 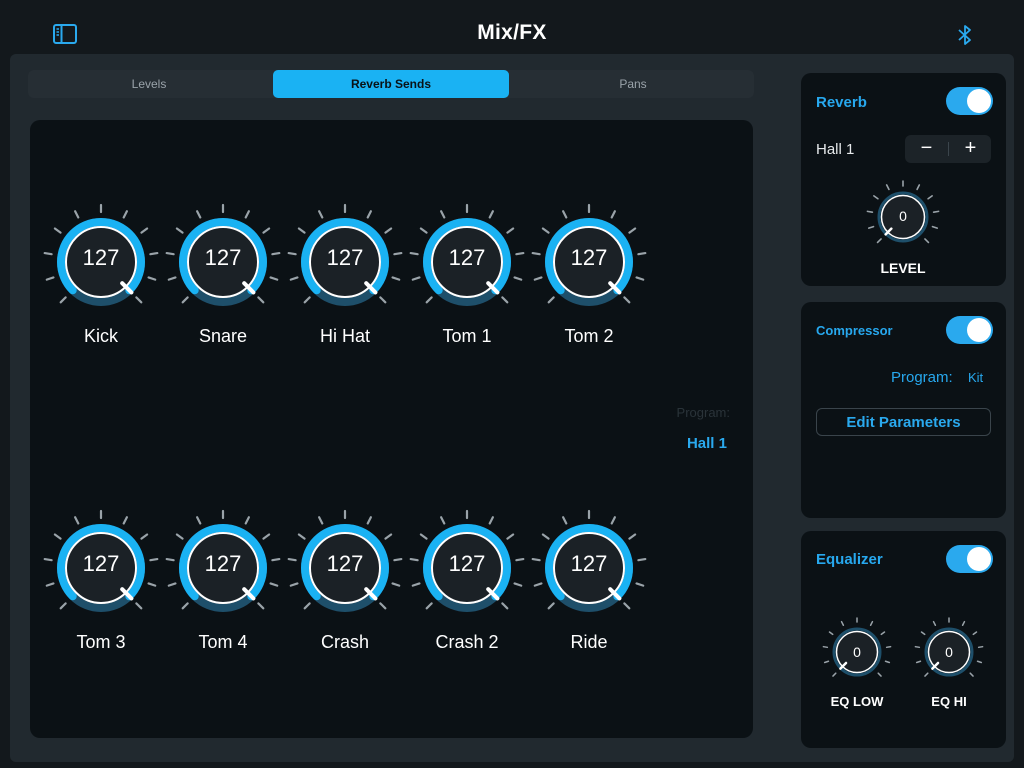 I want to click on tab-bar: Levels Reverb Sends Pans, so click(x=391, y=84).